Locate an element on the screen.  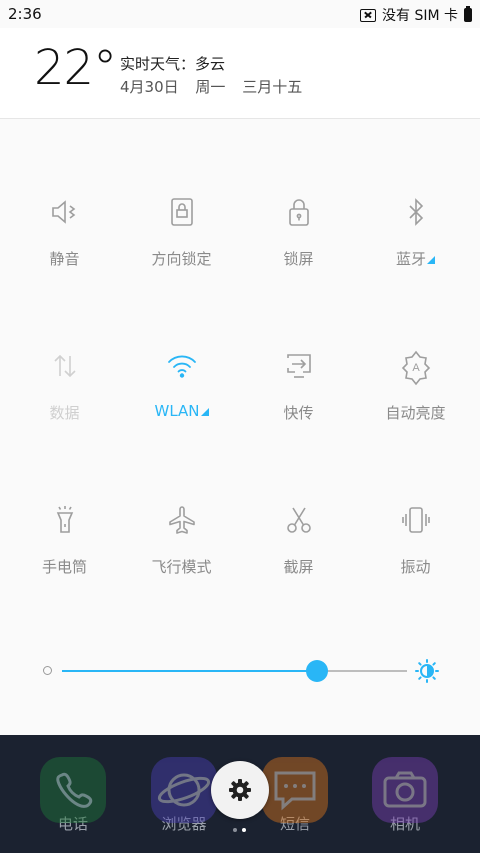
phone-icon is located at coordinates (73, 790).